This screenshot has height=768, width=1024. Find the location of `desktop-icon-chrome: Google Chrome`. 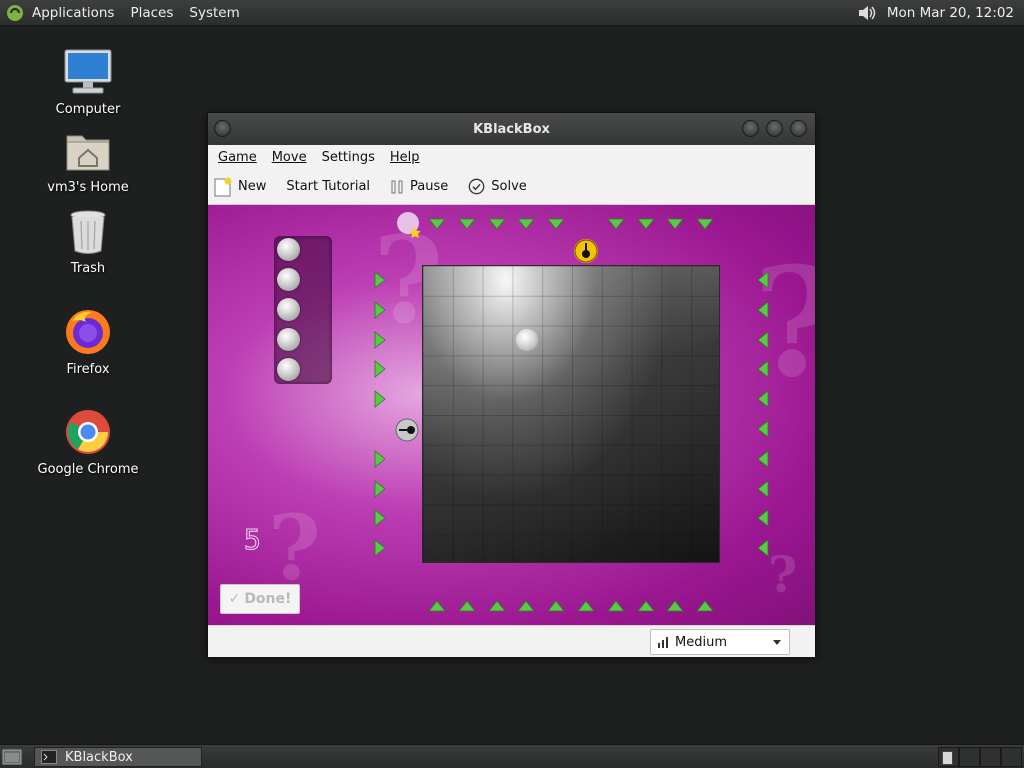

desktop-icon-chrome: Google Chrome is located at coordinates (88, 442).